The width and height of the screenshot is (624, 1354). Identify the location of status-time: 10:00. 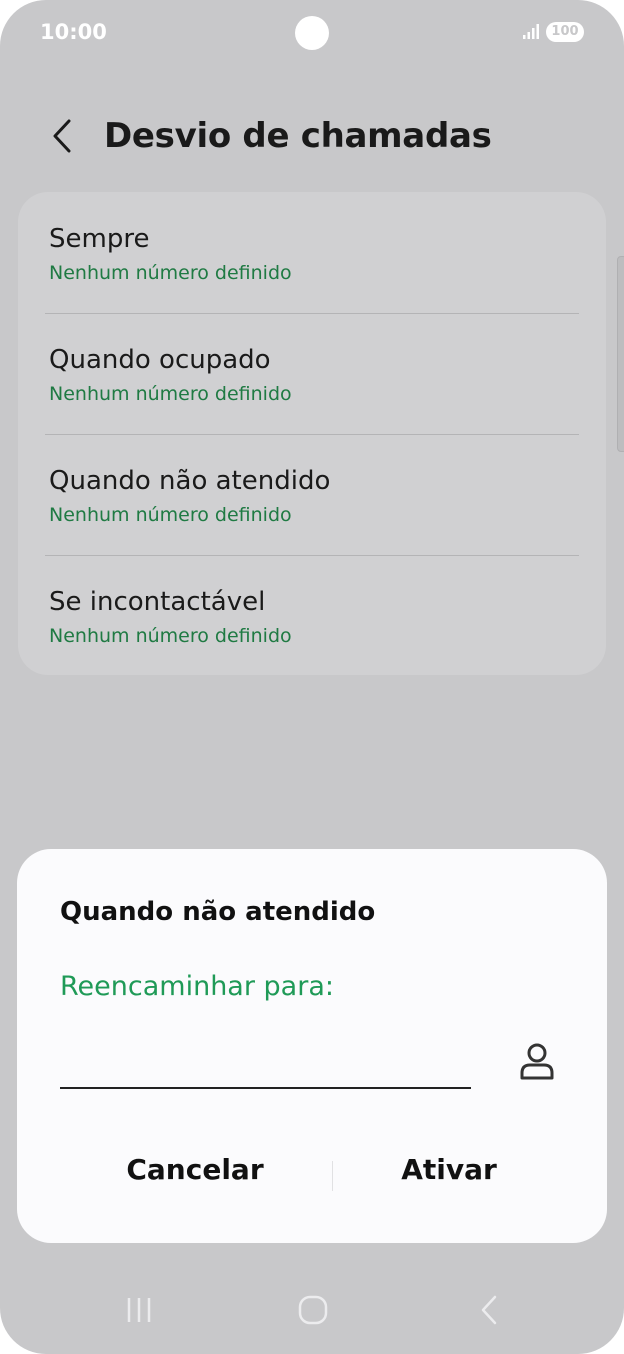
(73, 32).